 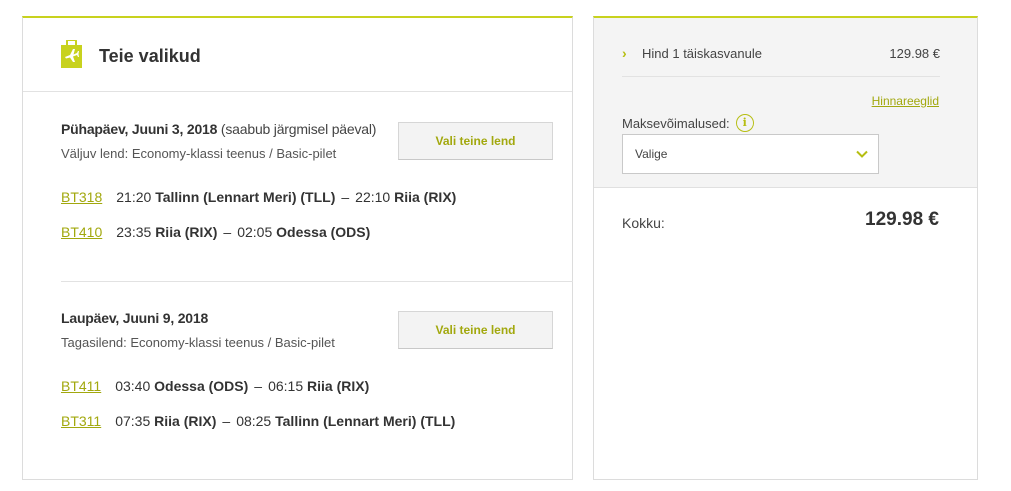 What do you see at coordinates (245, 197) in the screenshot?
I see `departure-airport: Tallinn (Lennart Meri) (TLL)` at bounding box center [245, 197].